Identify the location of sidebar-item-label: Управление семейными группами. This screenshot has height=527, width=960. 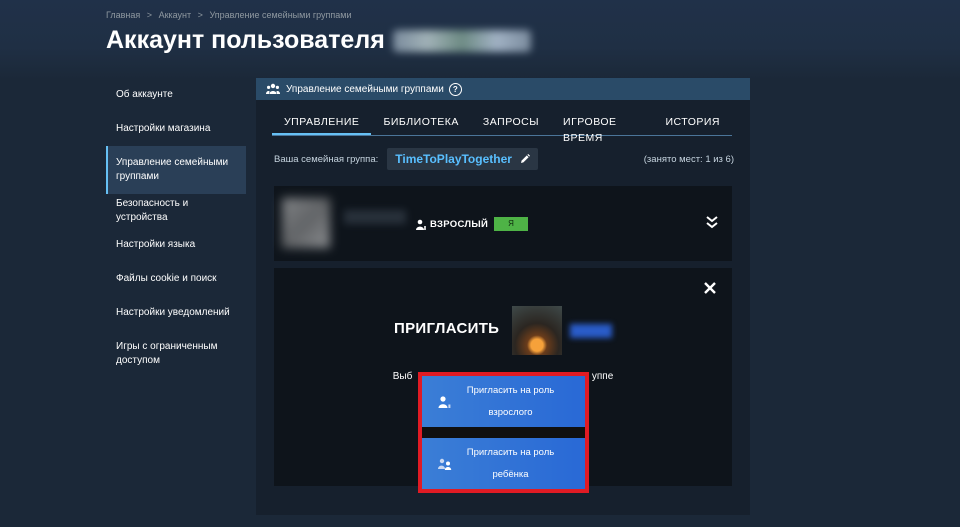
(172, 169).